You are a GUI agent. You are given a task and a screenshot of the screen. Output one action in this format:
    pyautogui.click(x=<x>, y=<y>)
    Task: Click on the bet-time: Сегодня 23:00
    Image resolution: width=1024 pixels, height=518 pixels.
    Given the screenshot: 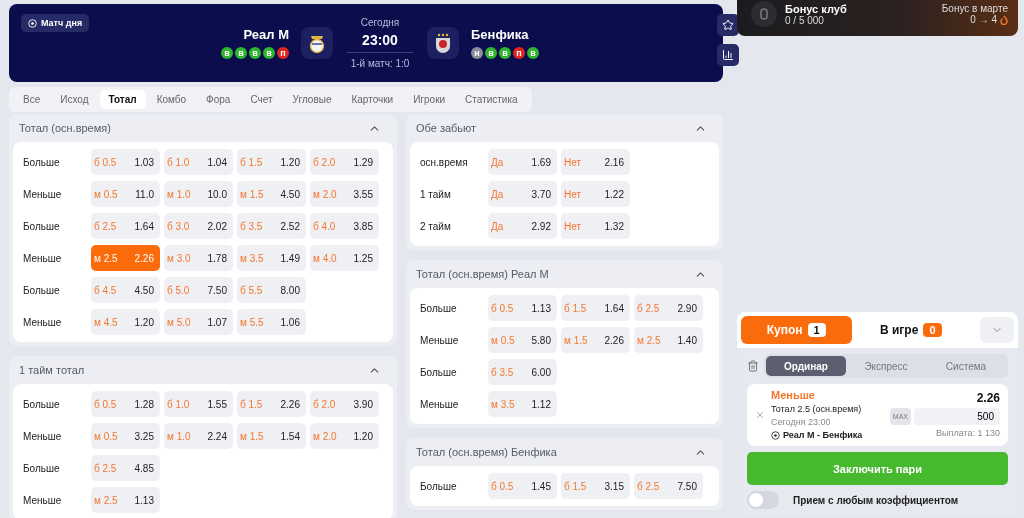 What is the action you would take?
    pyautogui.click(x=801, y=422)
    